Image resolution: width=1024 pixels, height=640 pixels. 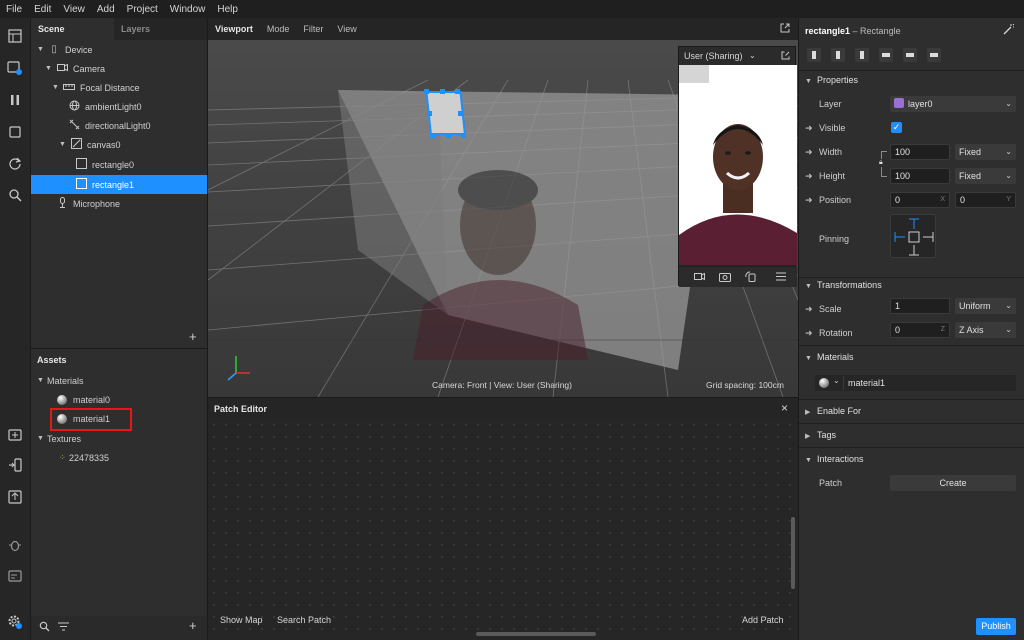 I want to click on switch-camera-icon, so click(x=725, y=277).